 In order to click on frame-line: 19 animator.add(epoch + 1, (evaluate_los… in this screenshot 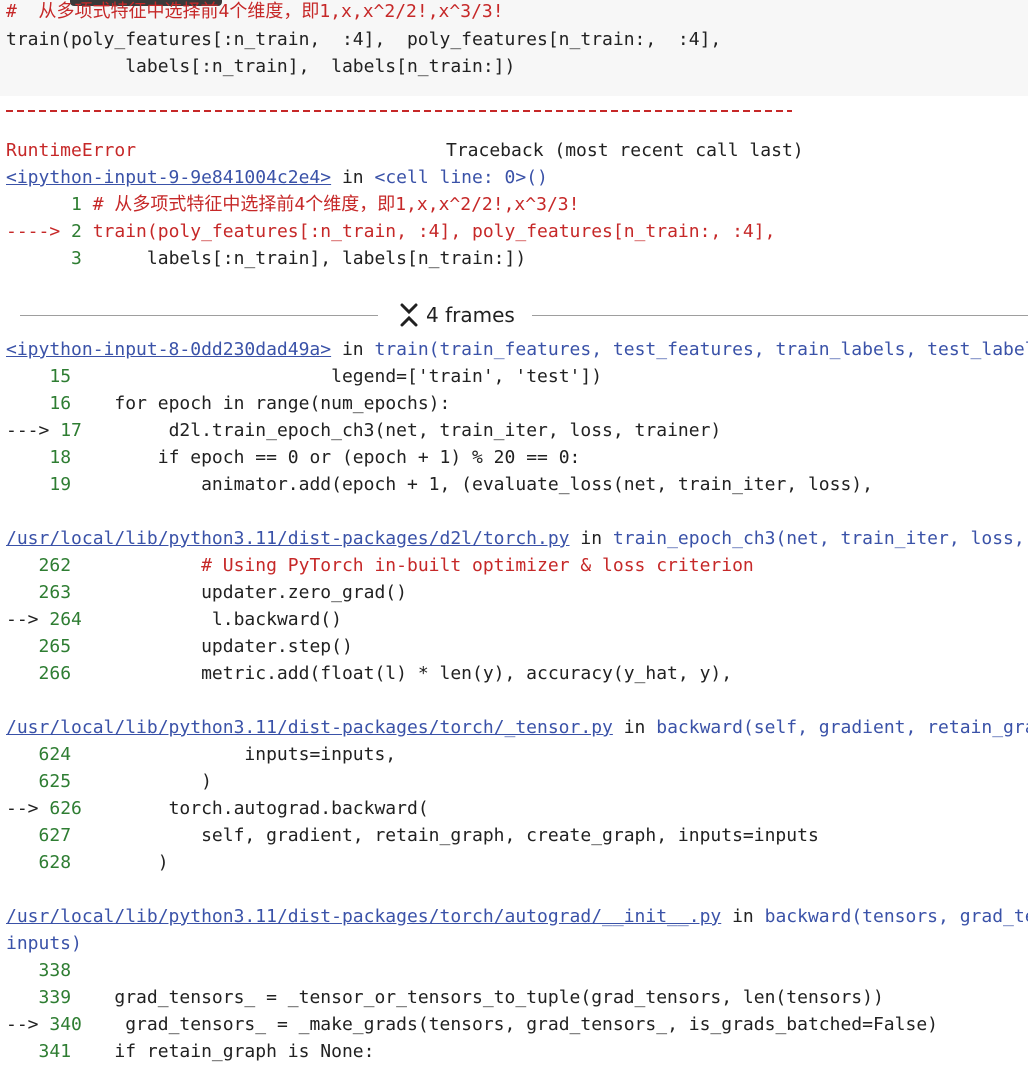, I will do `click(439, 484)`.